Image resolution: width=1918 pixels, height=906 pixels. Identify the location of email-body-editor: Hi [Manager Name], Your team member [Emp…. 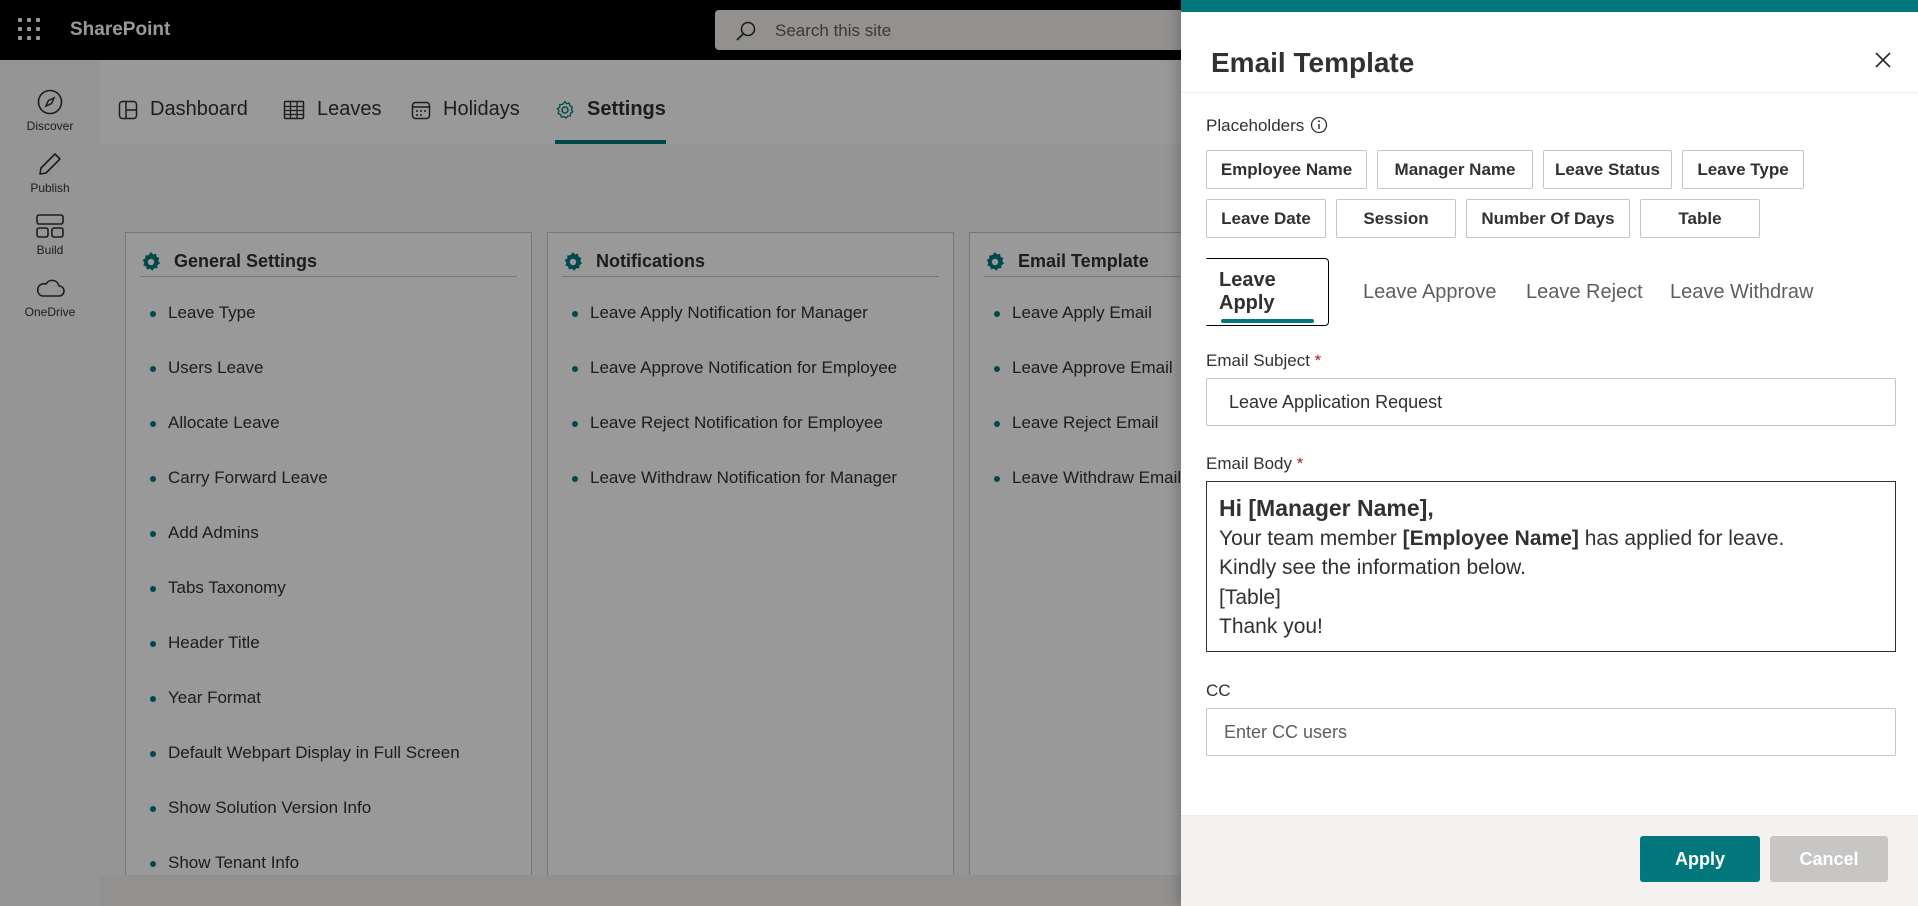
(1551, 566).